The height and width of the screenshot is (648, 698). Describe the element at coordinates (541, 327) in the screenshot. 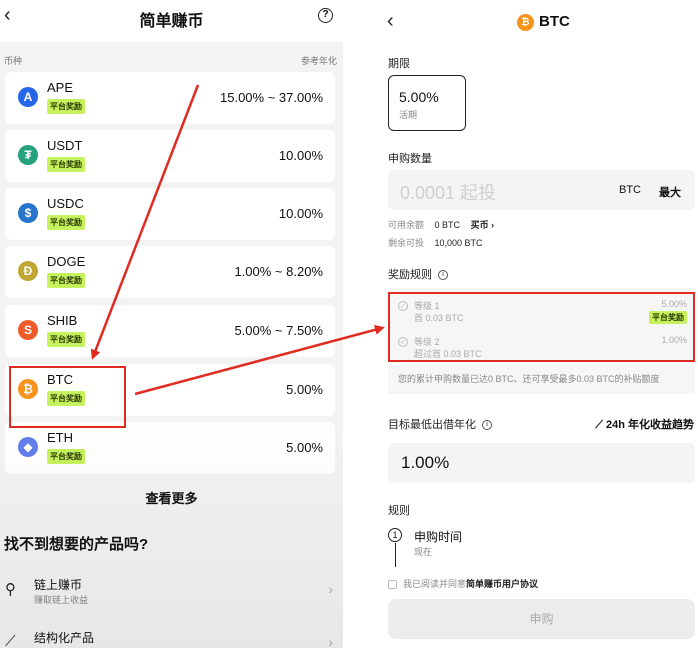

I see `reward-highlight-box` at that location.